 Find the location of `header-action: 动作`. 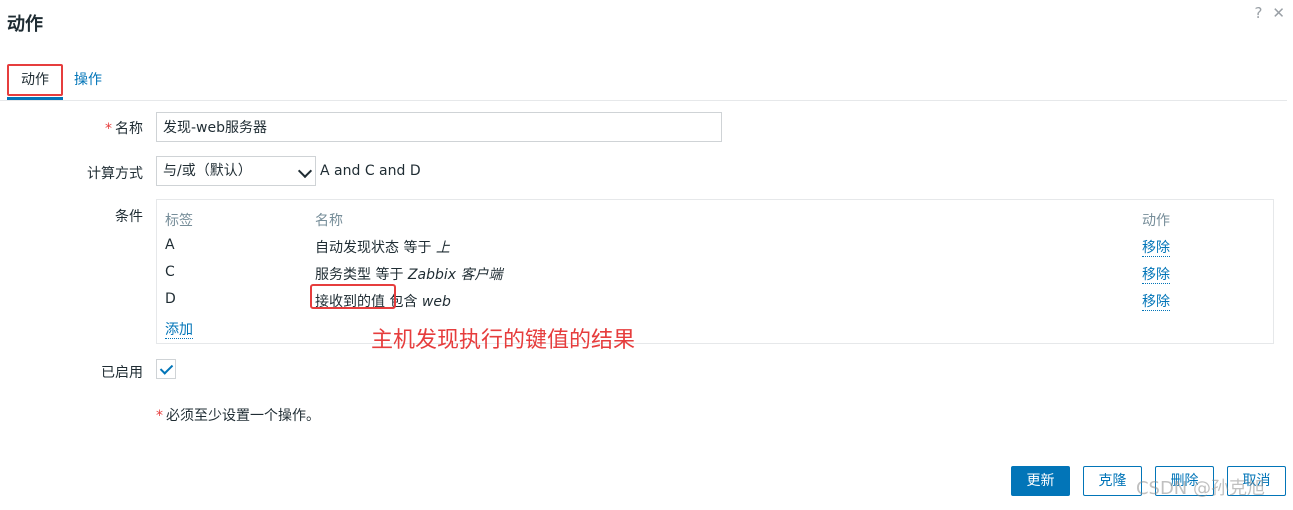

header-action: 动作 is located at coordinates (1156, 221).